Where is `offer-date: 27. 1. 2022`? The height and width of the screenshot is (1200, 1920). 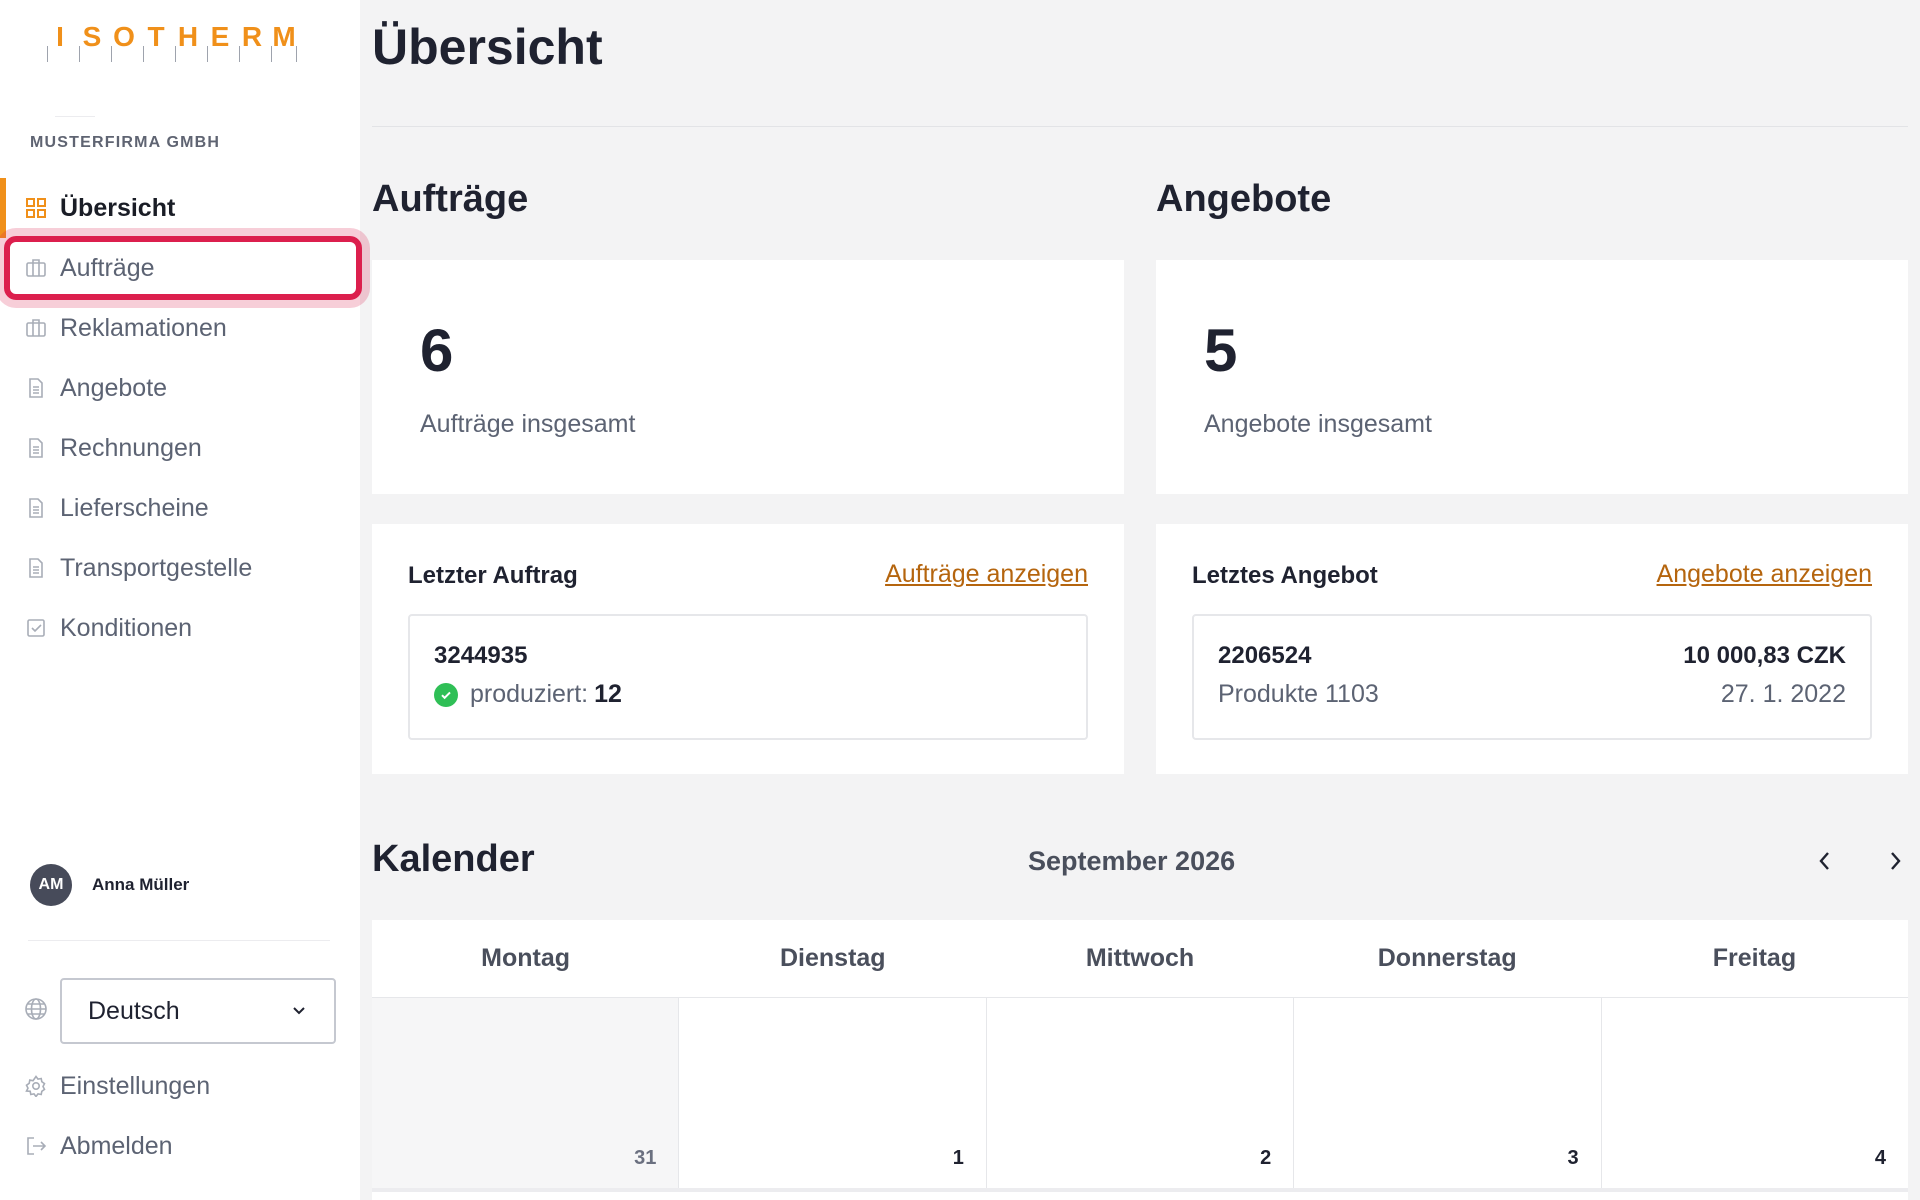 offer-date: 27. 1. 2022 is located at coordinates (1783, 694).